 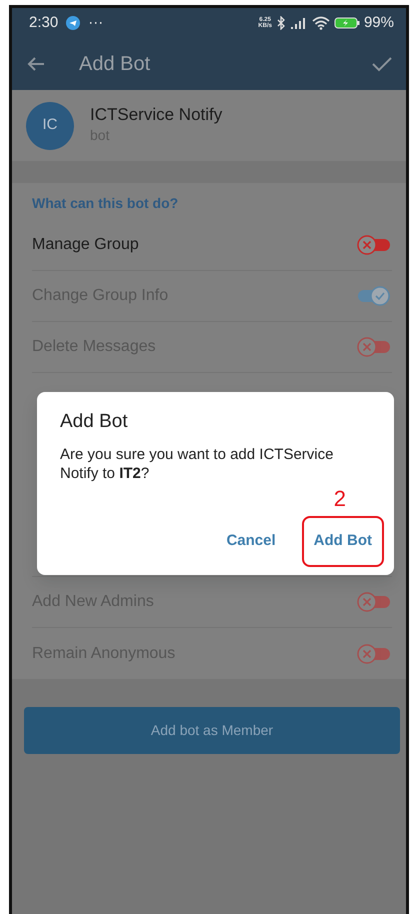 I want to click on app-bar-title: Add Bot, so click(x=114, y=64).